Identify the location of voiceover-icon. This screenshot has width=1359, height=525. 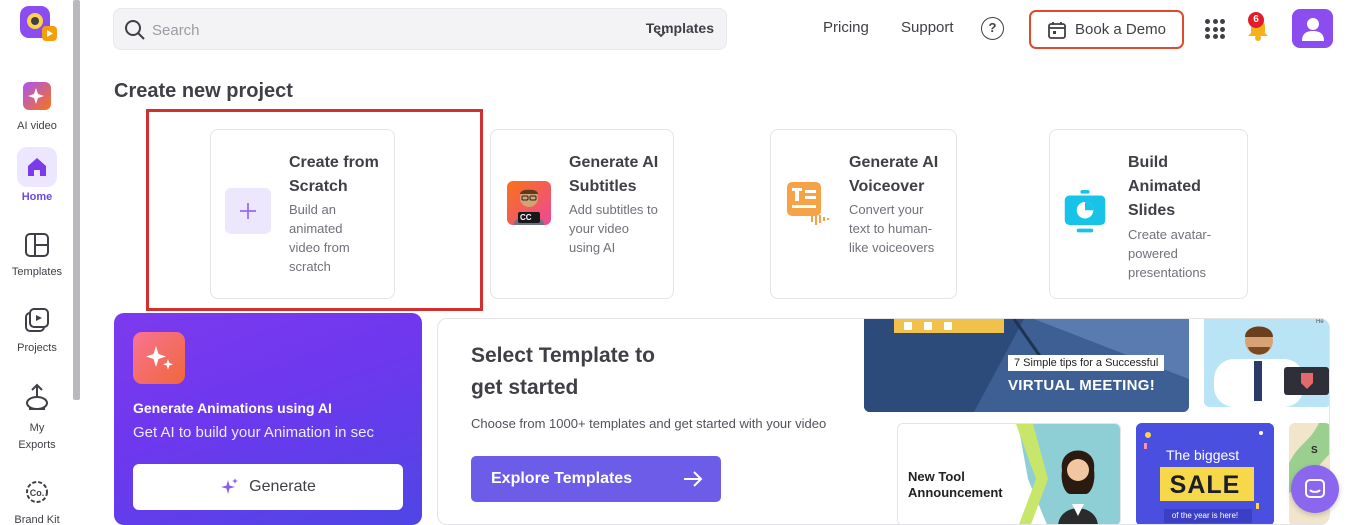
(808, 203).